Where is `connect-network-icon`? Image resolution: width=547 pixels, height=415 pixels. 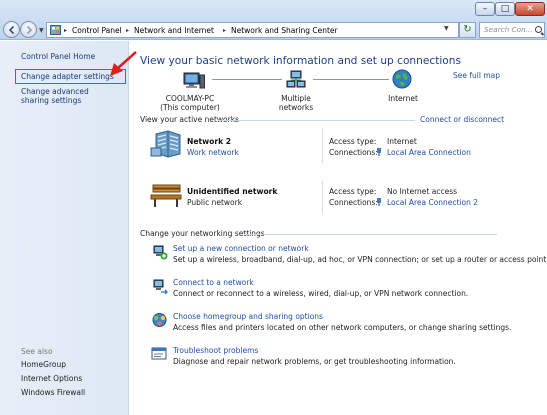
connect-network-icon is located at coordinates (160, 286).